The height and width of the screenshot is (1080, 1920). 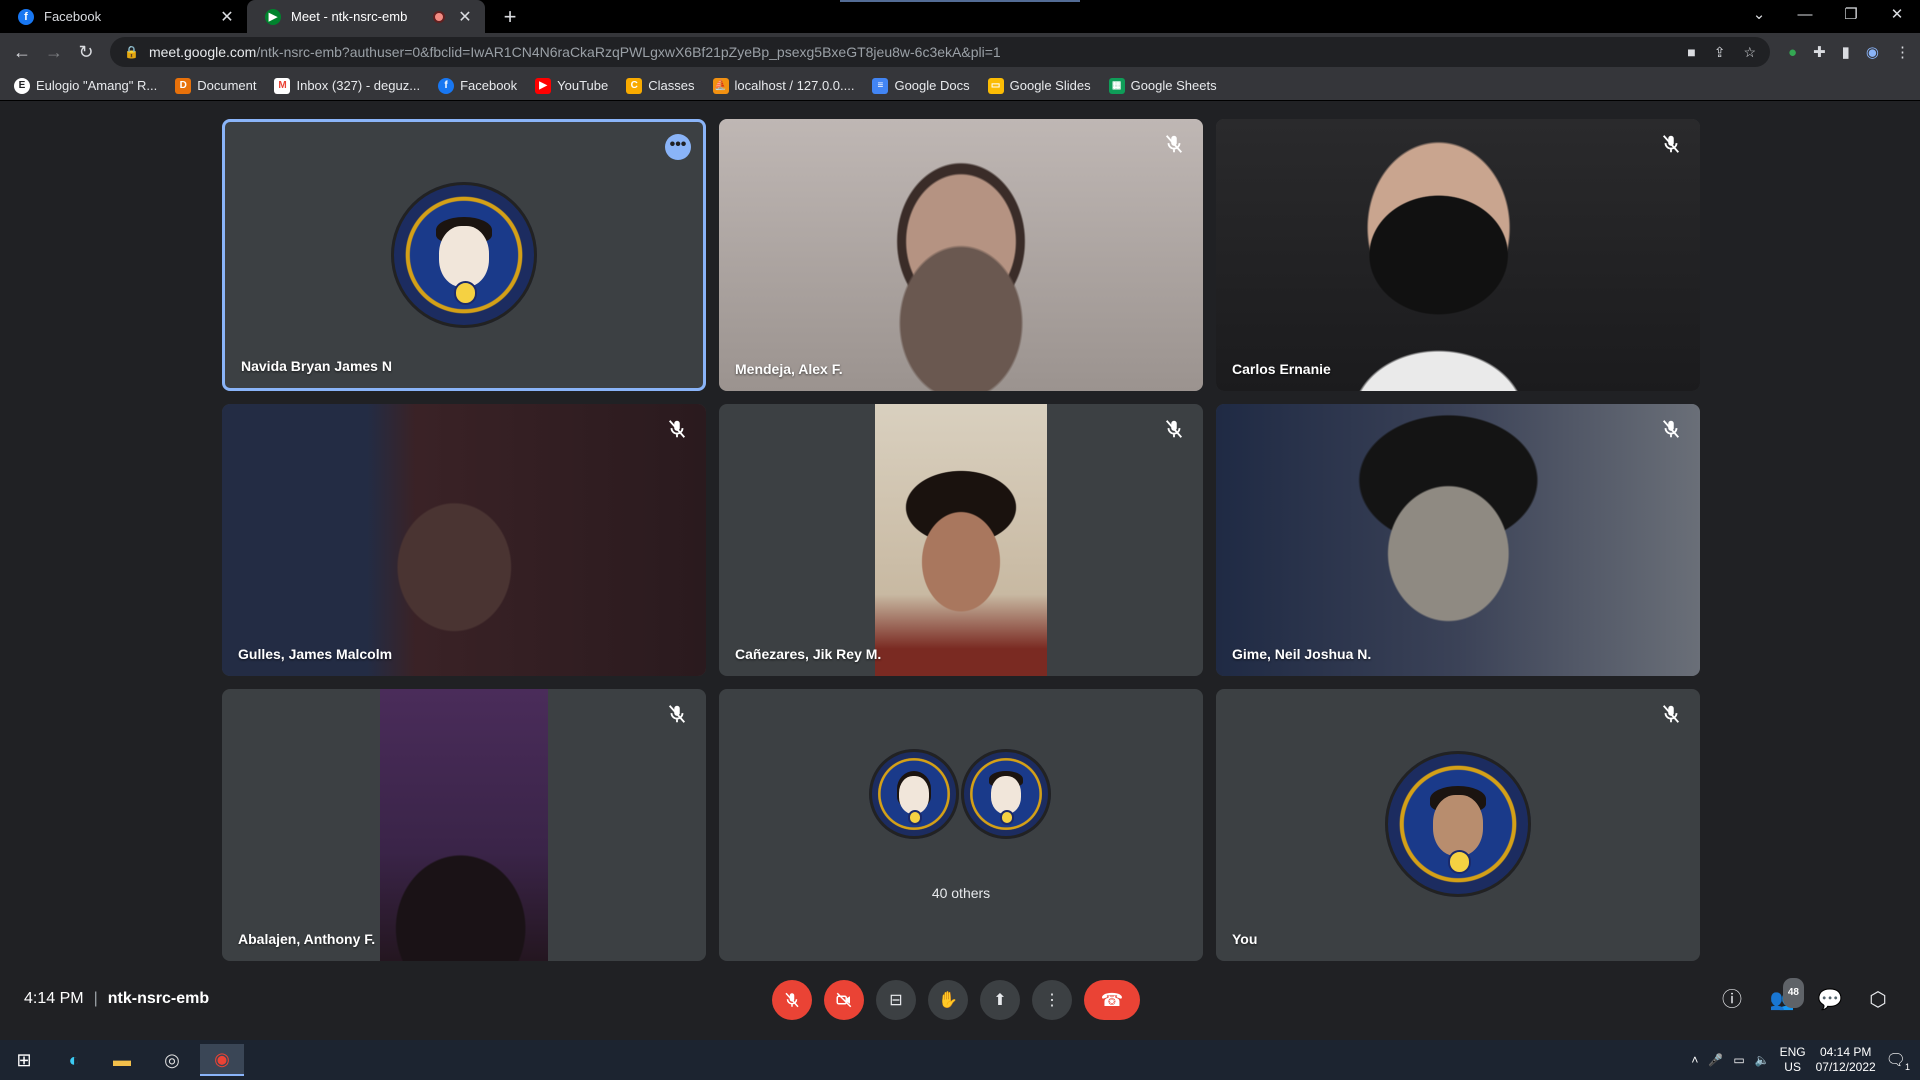 What do you see at coordinates (1851, 16) in the screenshot?
I see `restore-button: ❐` at bounding box center [1851, 16].